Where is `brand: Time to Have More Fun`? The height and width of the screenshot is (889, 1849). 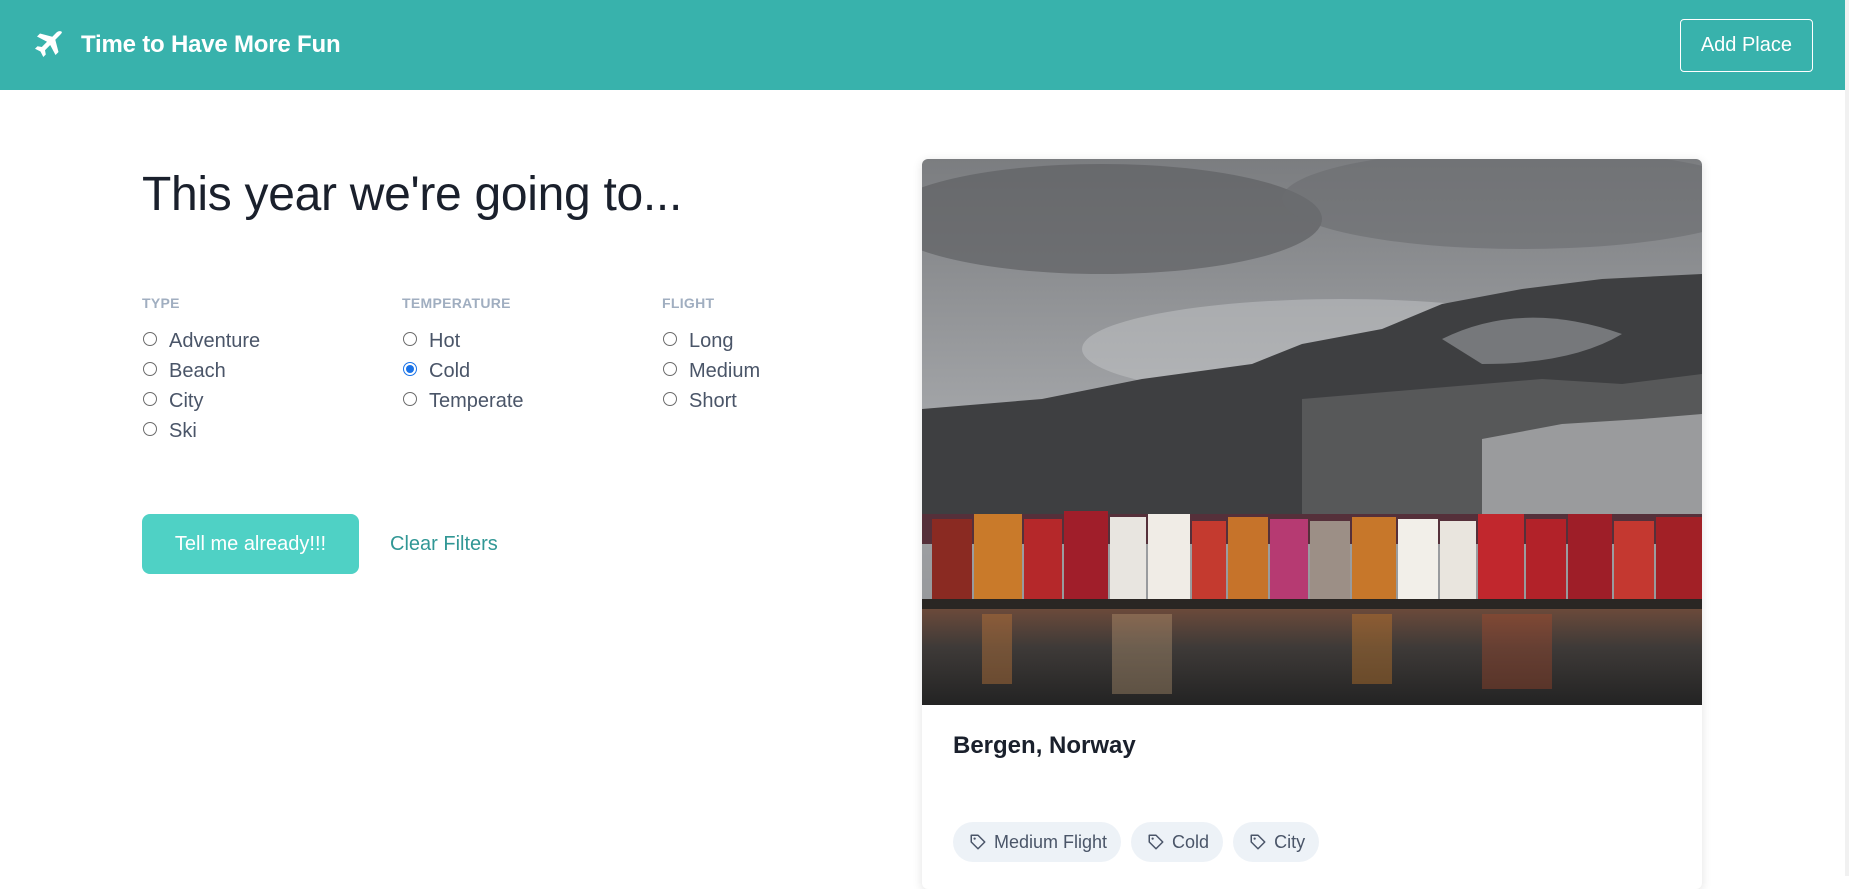
brand: Time to Have More Fun is located at coordinates (187, 45).